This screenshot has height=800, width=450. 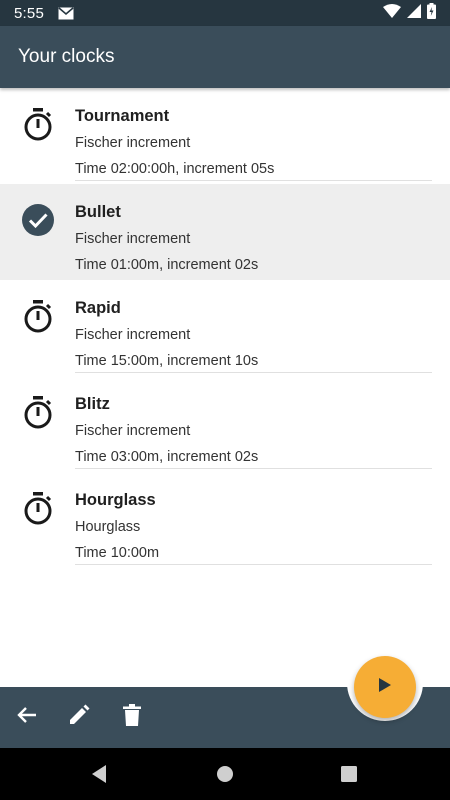 What do you see at coordinates (38, 220) in the screenshot?
I see `check-circle-icon` at bounding box center [38, 220].